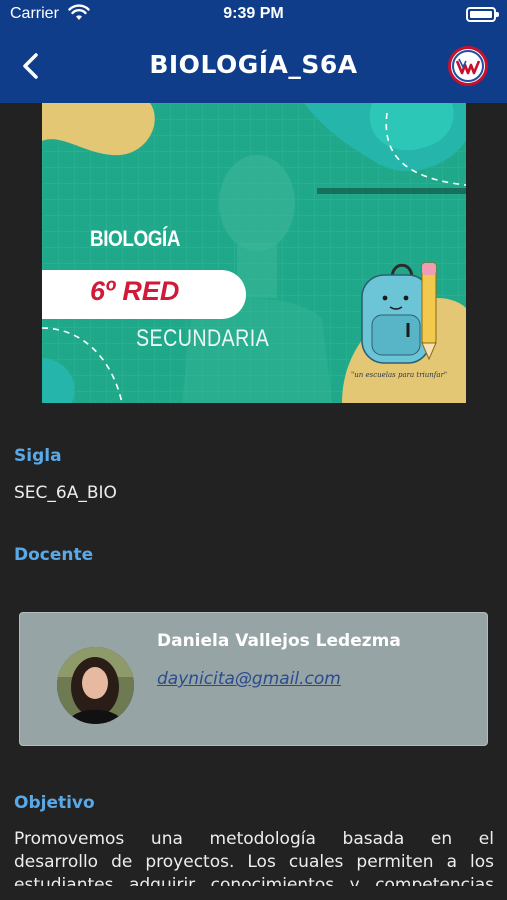 This screenshot has height=900, width=507. I want to click on school-logo, so click(468, 66).